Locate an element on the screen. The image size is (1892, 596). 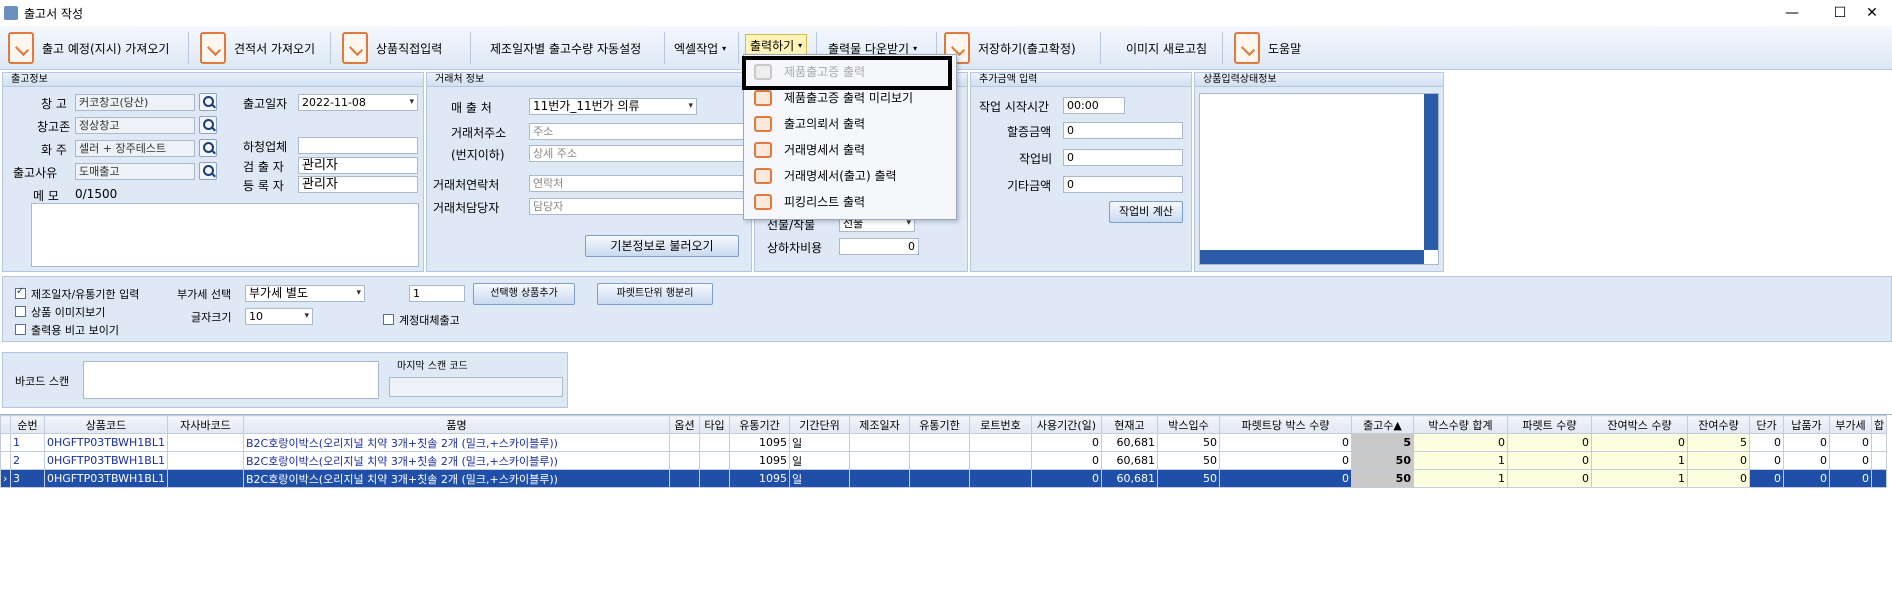
excel-menu-button: 엑셀작업 ▾ is located at coordinates (700, 48).